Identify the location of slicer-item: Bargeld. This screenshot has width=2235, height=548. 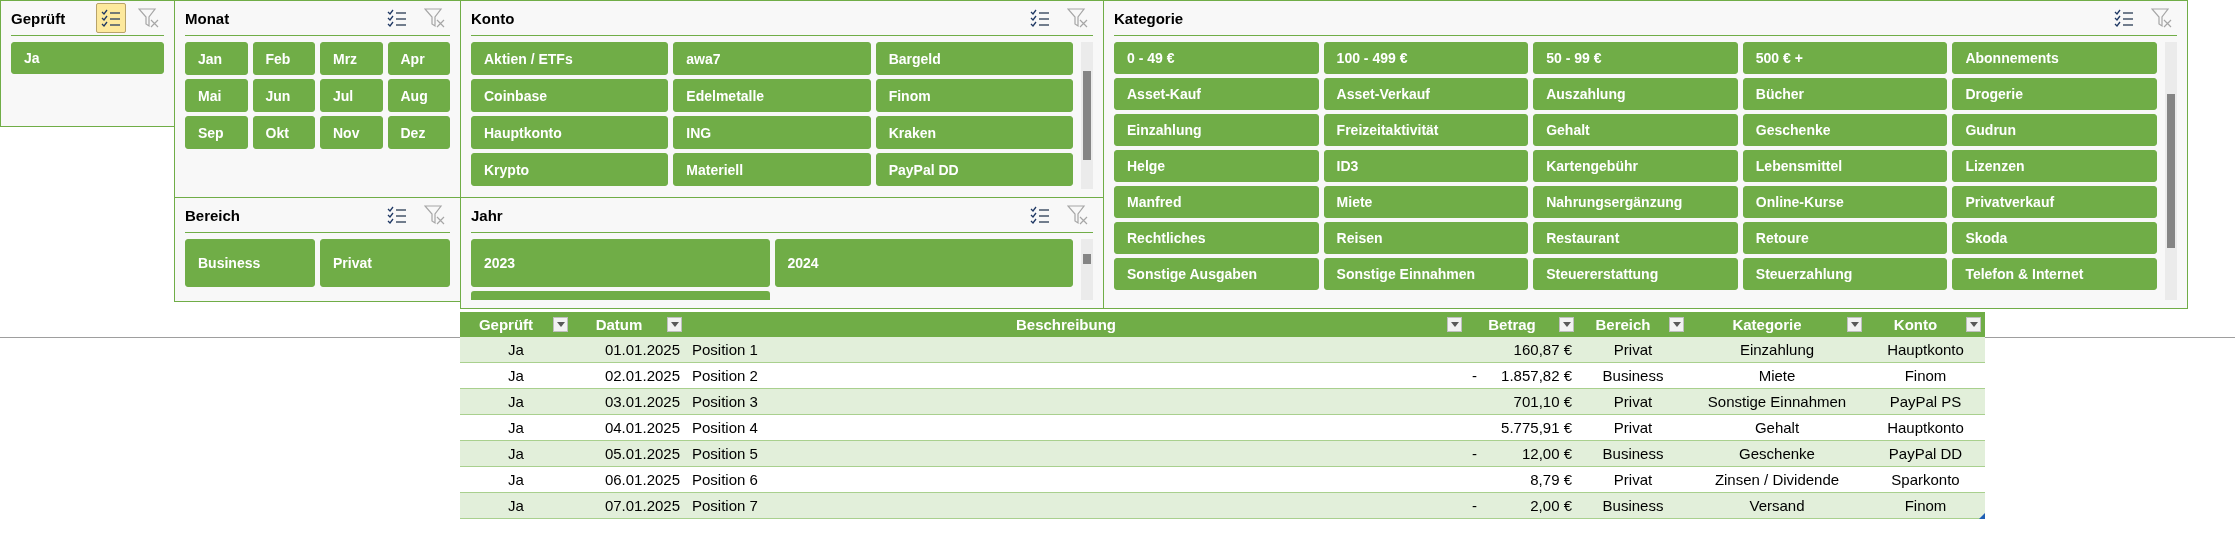
(974, 58).